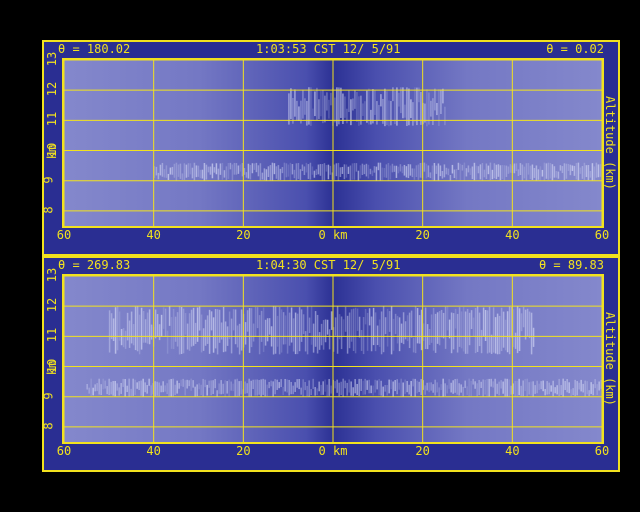 The image size is (640, 512). Describe the element at coordinates (243, 451) in the screenshot. I see `x-tick-label: 20` at that location.